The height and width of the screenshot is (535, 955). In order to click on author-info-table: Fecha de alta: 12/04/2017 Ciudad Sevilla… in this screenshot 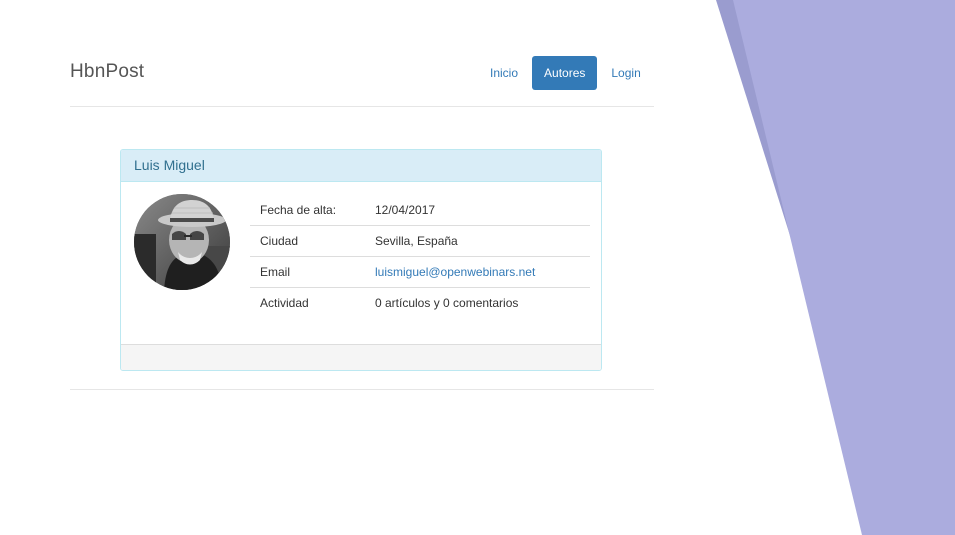, I will do `click(420, 256)`.